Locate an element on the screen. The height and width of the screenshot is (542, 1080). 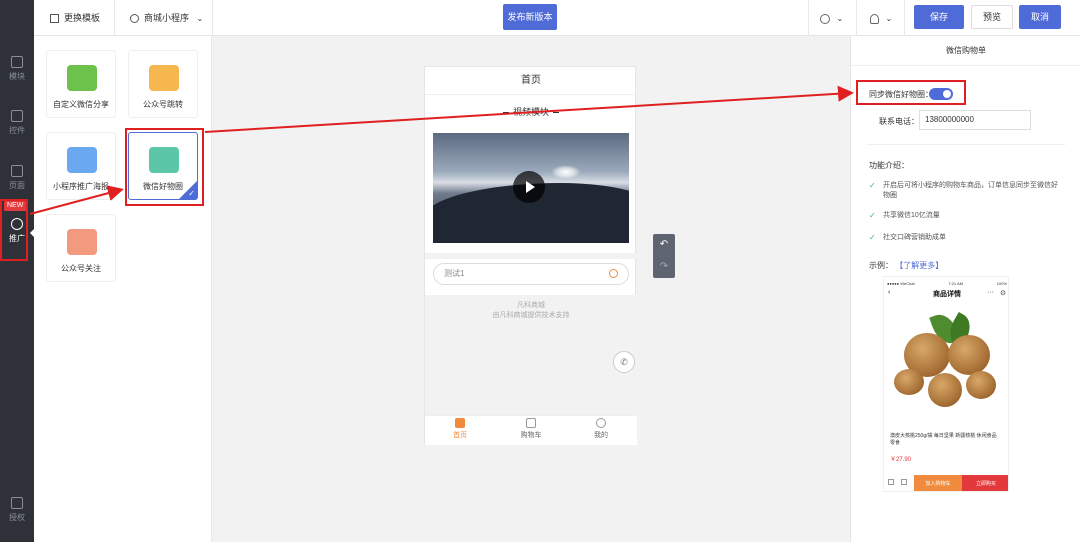
buy-now-button: 立即购买 is located at coordinates (985, 483).